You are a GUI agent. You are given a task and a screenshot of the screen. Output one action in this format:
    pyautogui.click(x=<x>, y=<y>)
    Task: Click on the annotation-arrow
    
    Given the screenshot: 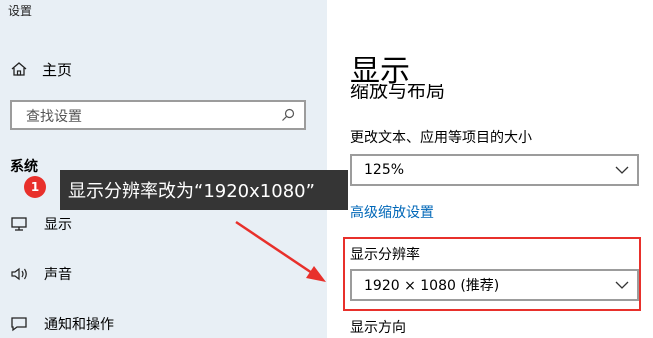 What is the action you would take?
    pyautogui.click(x=280, y=251)
    